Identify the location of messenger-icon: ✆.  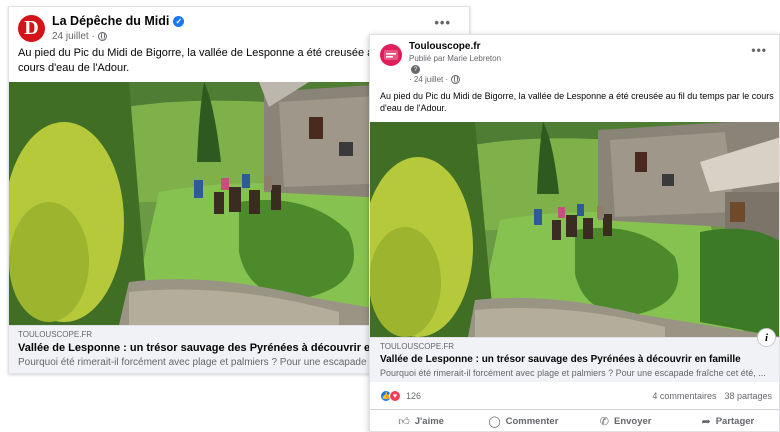
(604, 422).